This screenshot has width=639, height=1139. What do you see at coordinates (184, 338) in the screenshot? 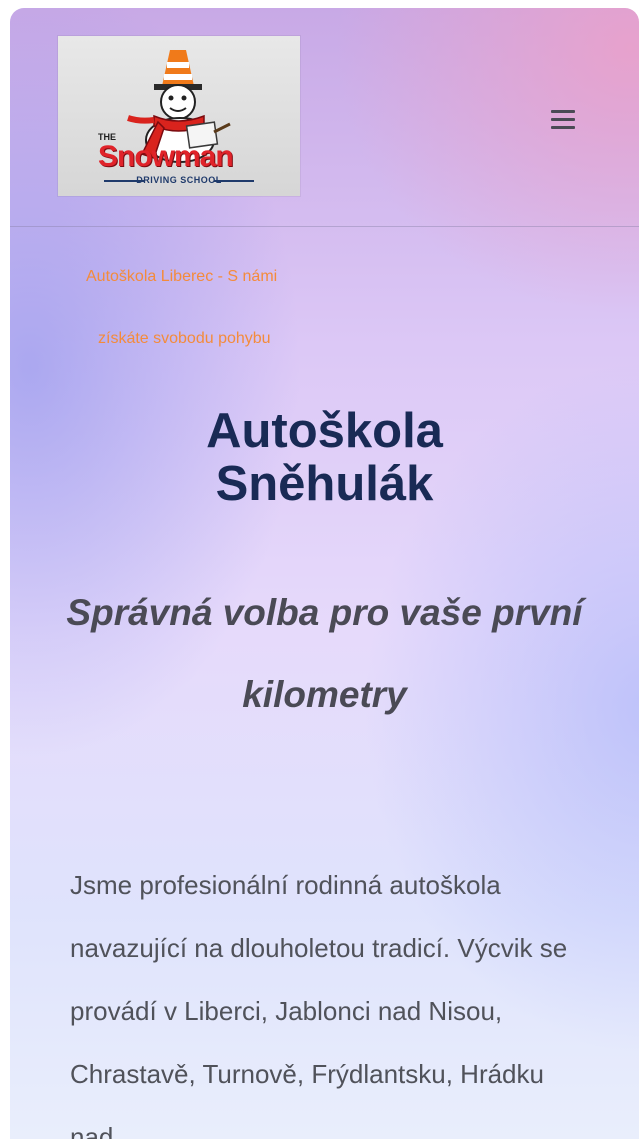
I see `hero-tagline-line2: získáte svobodu pohybu` at bounding box center [184, 338].